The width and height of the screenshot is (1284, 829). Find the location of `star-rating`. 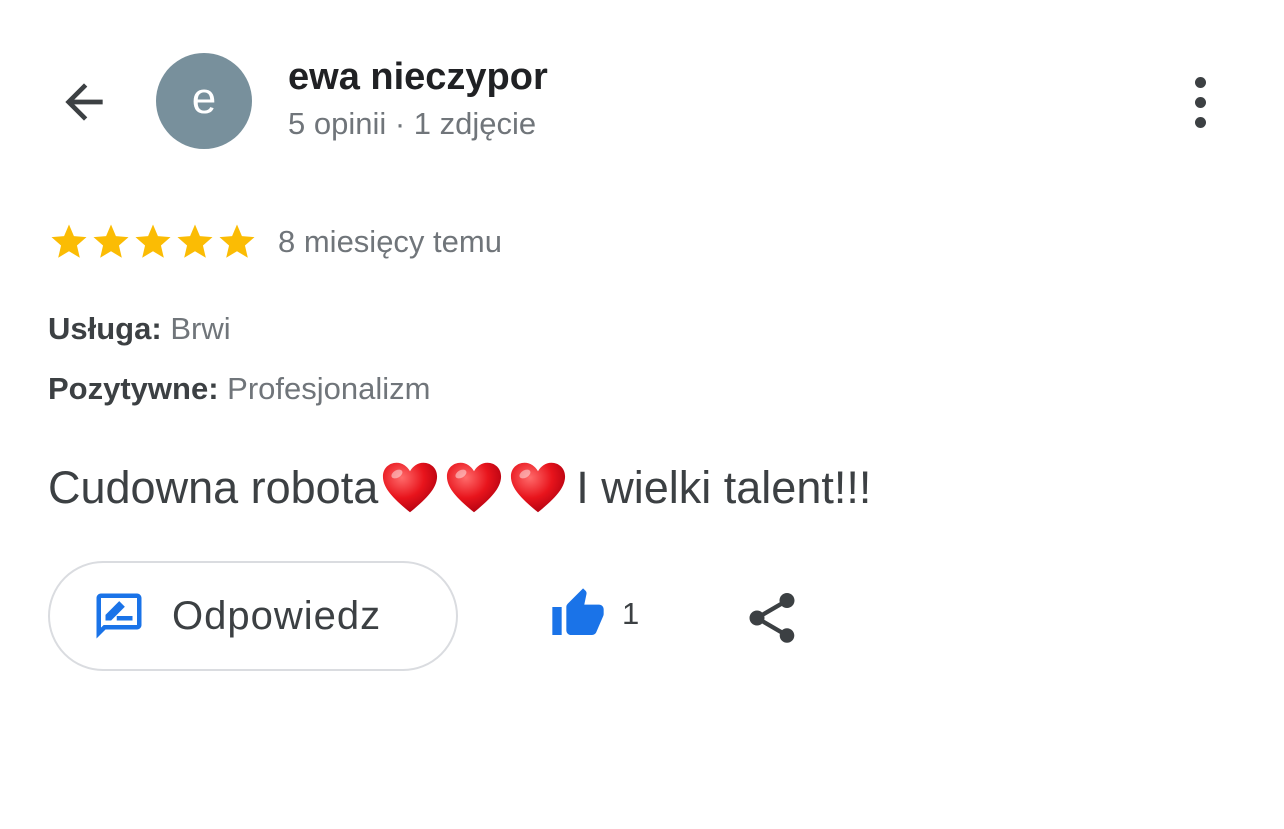

star-rating is located at coordinates (153, 242).